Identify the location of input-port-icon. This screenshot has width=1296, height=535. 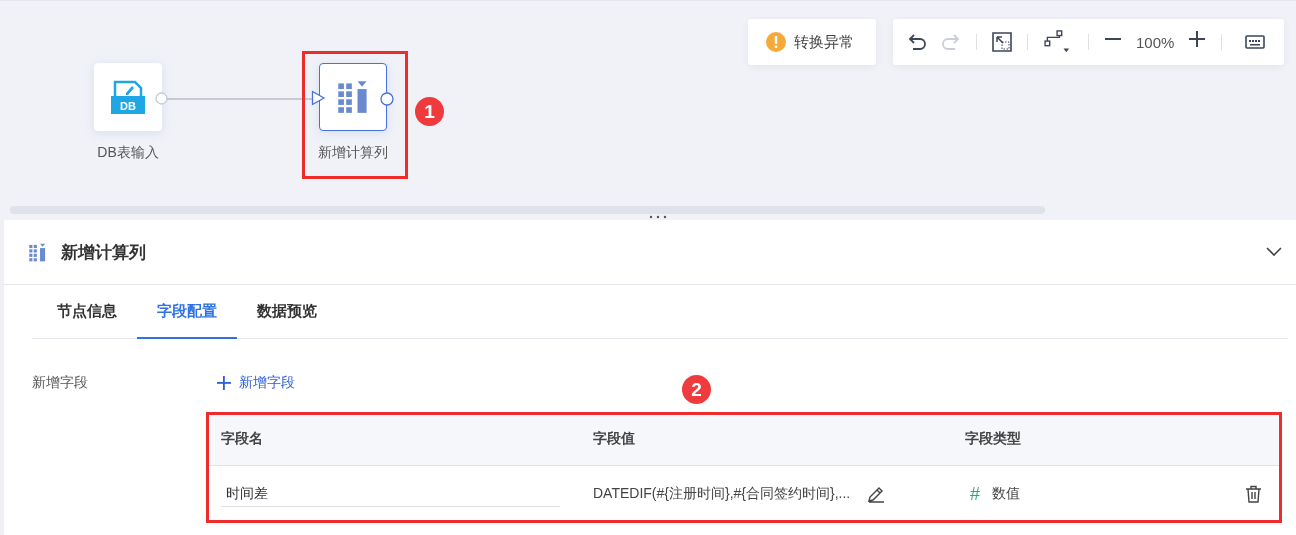
(318, 98).